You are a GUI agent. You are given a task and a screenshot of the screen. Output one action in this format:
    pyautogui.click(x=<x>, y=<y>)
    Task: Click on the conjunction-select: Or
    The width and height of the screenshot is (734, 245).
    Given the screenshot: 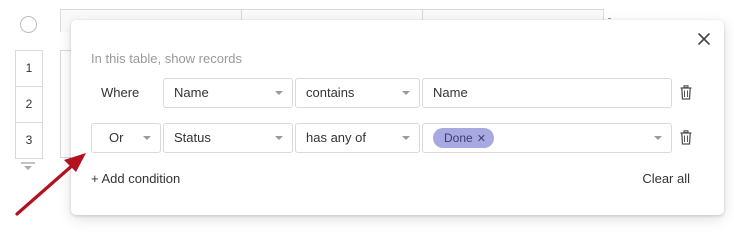 What is the action you would take?
    pyautogui.click(x=126, y=138)
    